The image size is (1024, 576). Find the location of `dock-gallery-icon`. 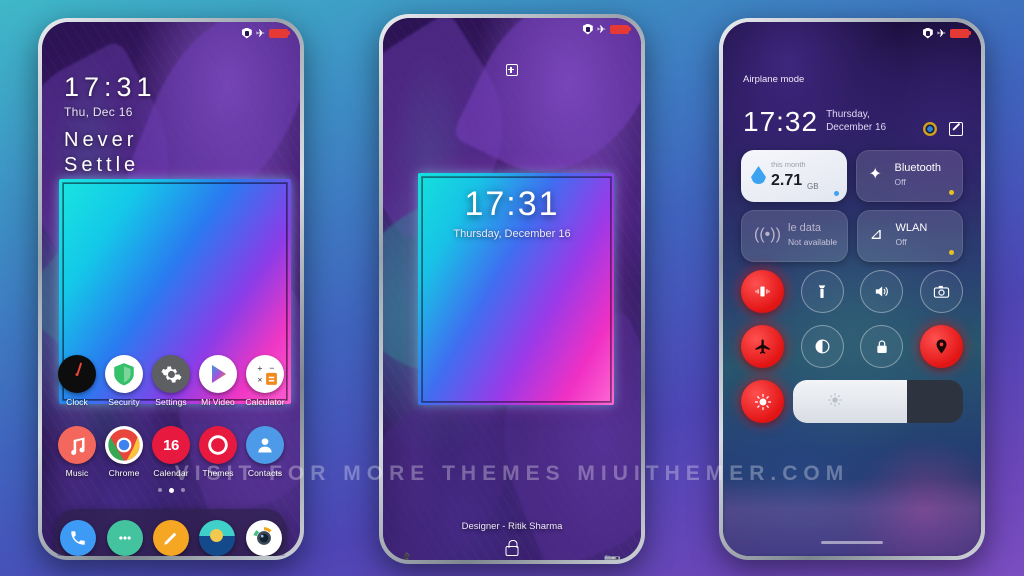

dock-gallery-icon is located at coordinates (217, 538).